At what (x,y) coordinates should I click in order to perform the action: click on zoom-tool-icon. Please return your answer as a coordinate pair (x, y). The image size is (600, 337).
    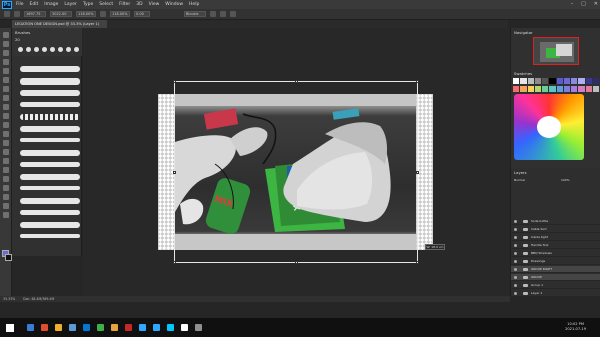
    Looking at the image, I should click on (6, 206).